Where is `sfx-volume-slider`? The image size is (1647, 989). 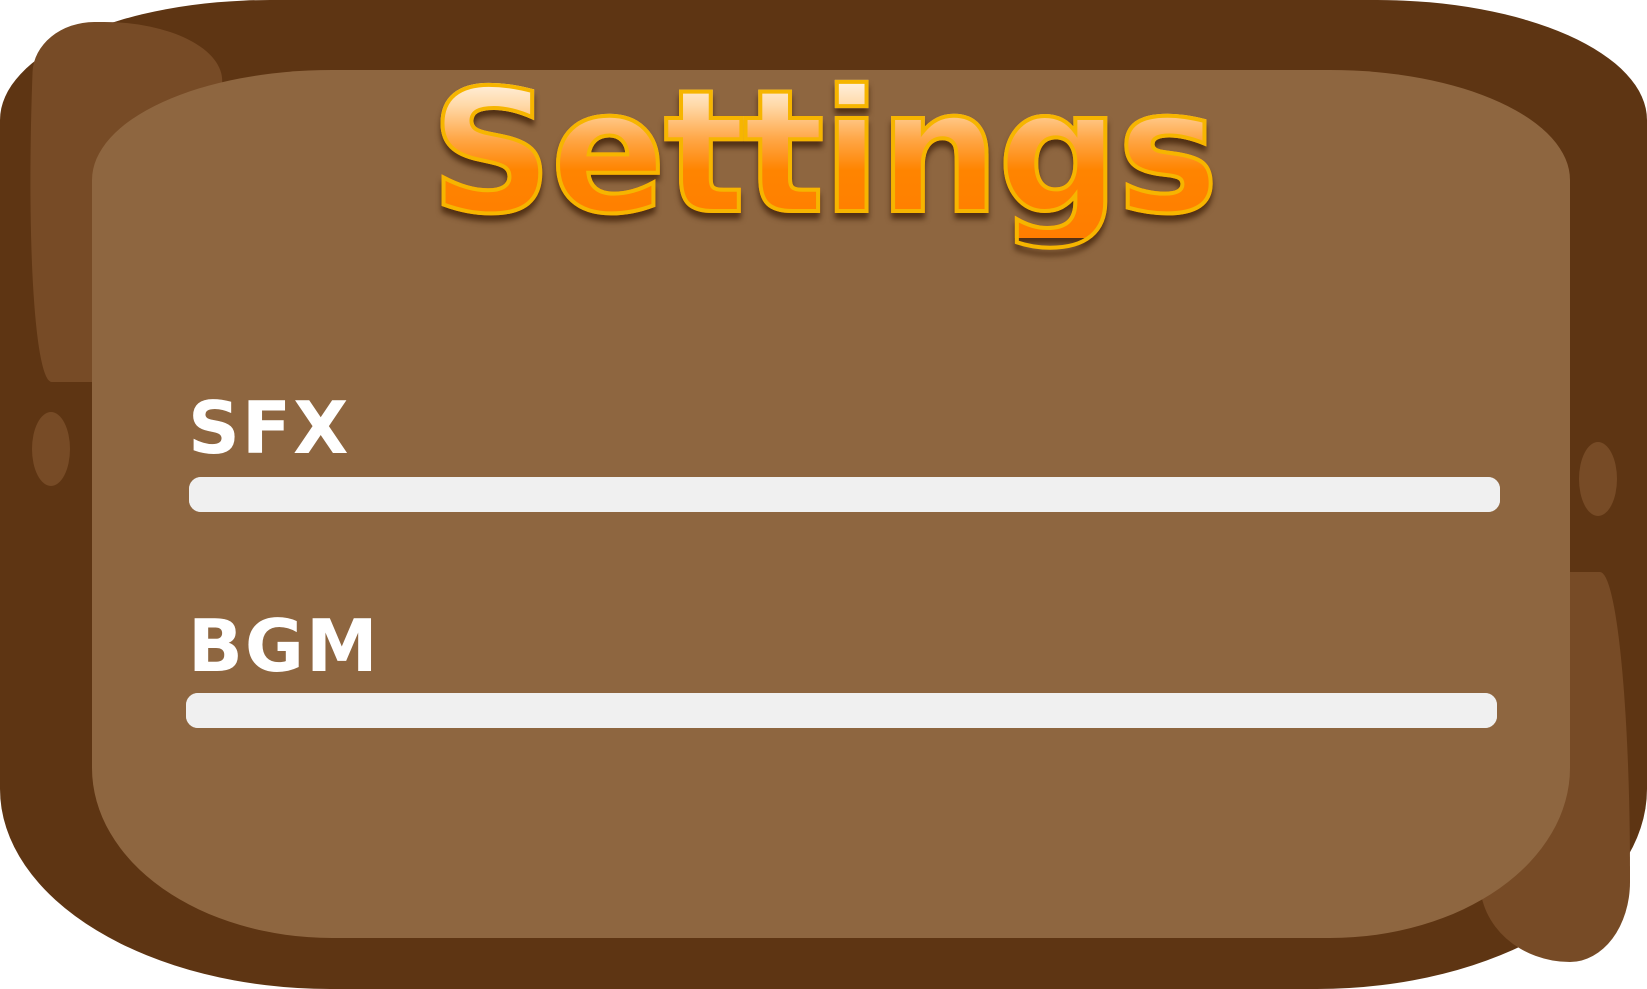
sfx-volume-slider is located at coordinates (844, 494).